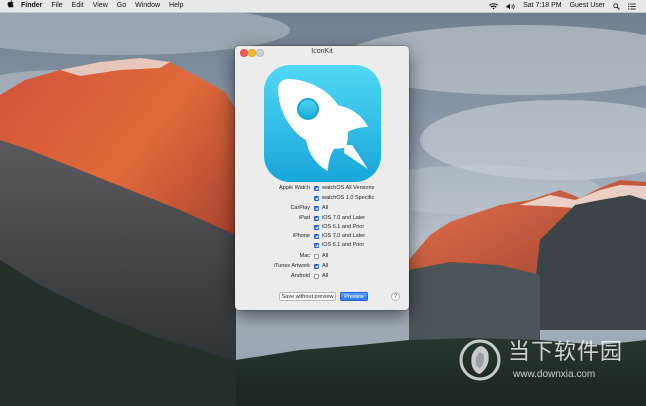 The width and height of the screenshot is (646, 406). I want to click on option-row: CarPlay All, so click(322, 208).